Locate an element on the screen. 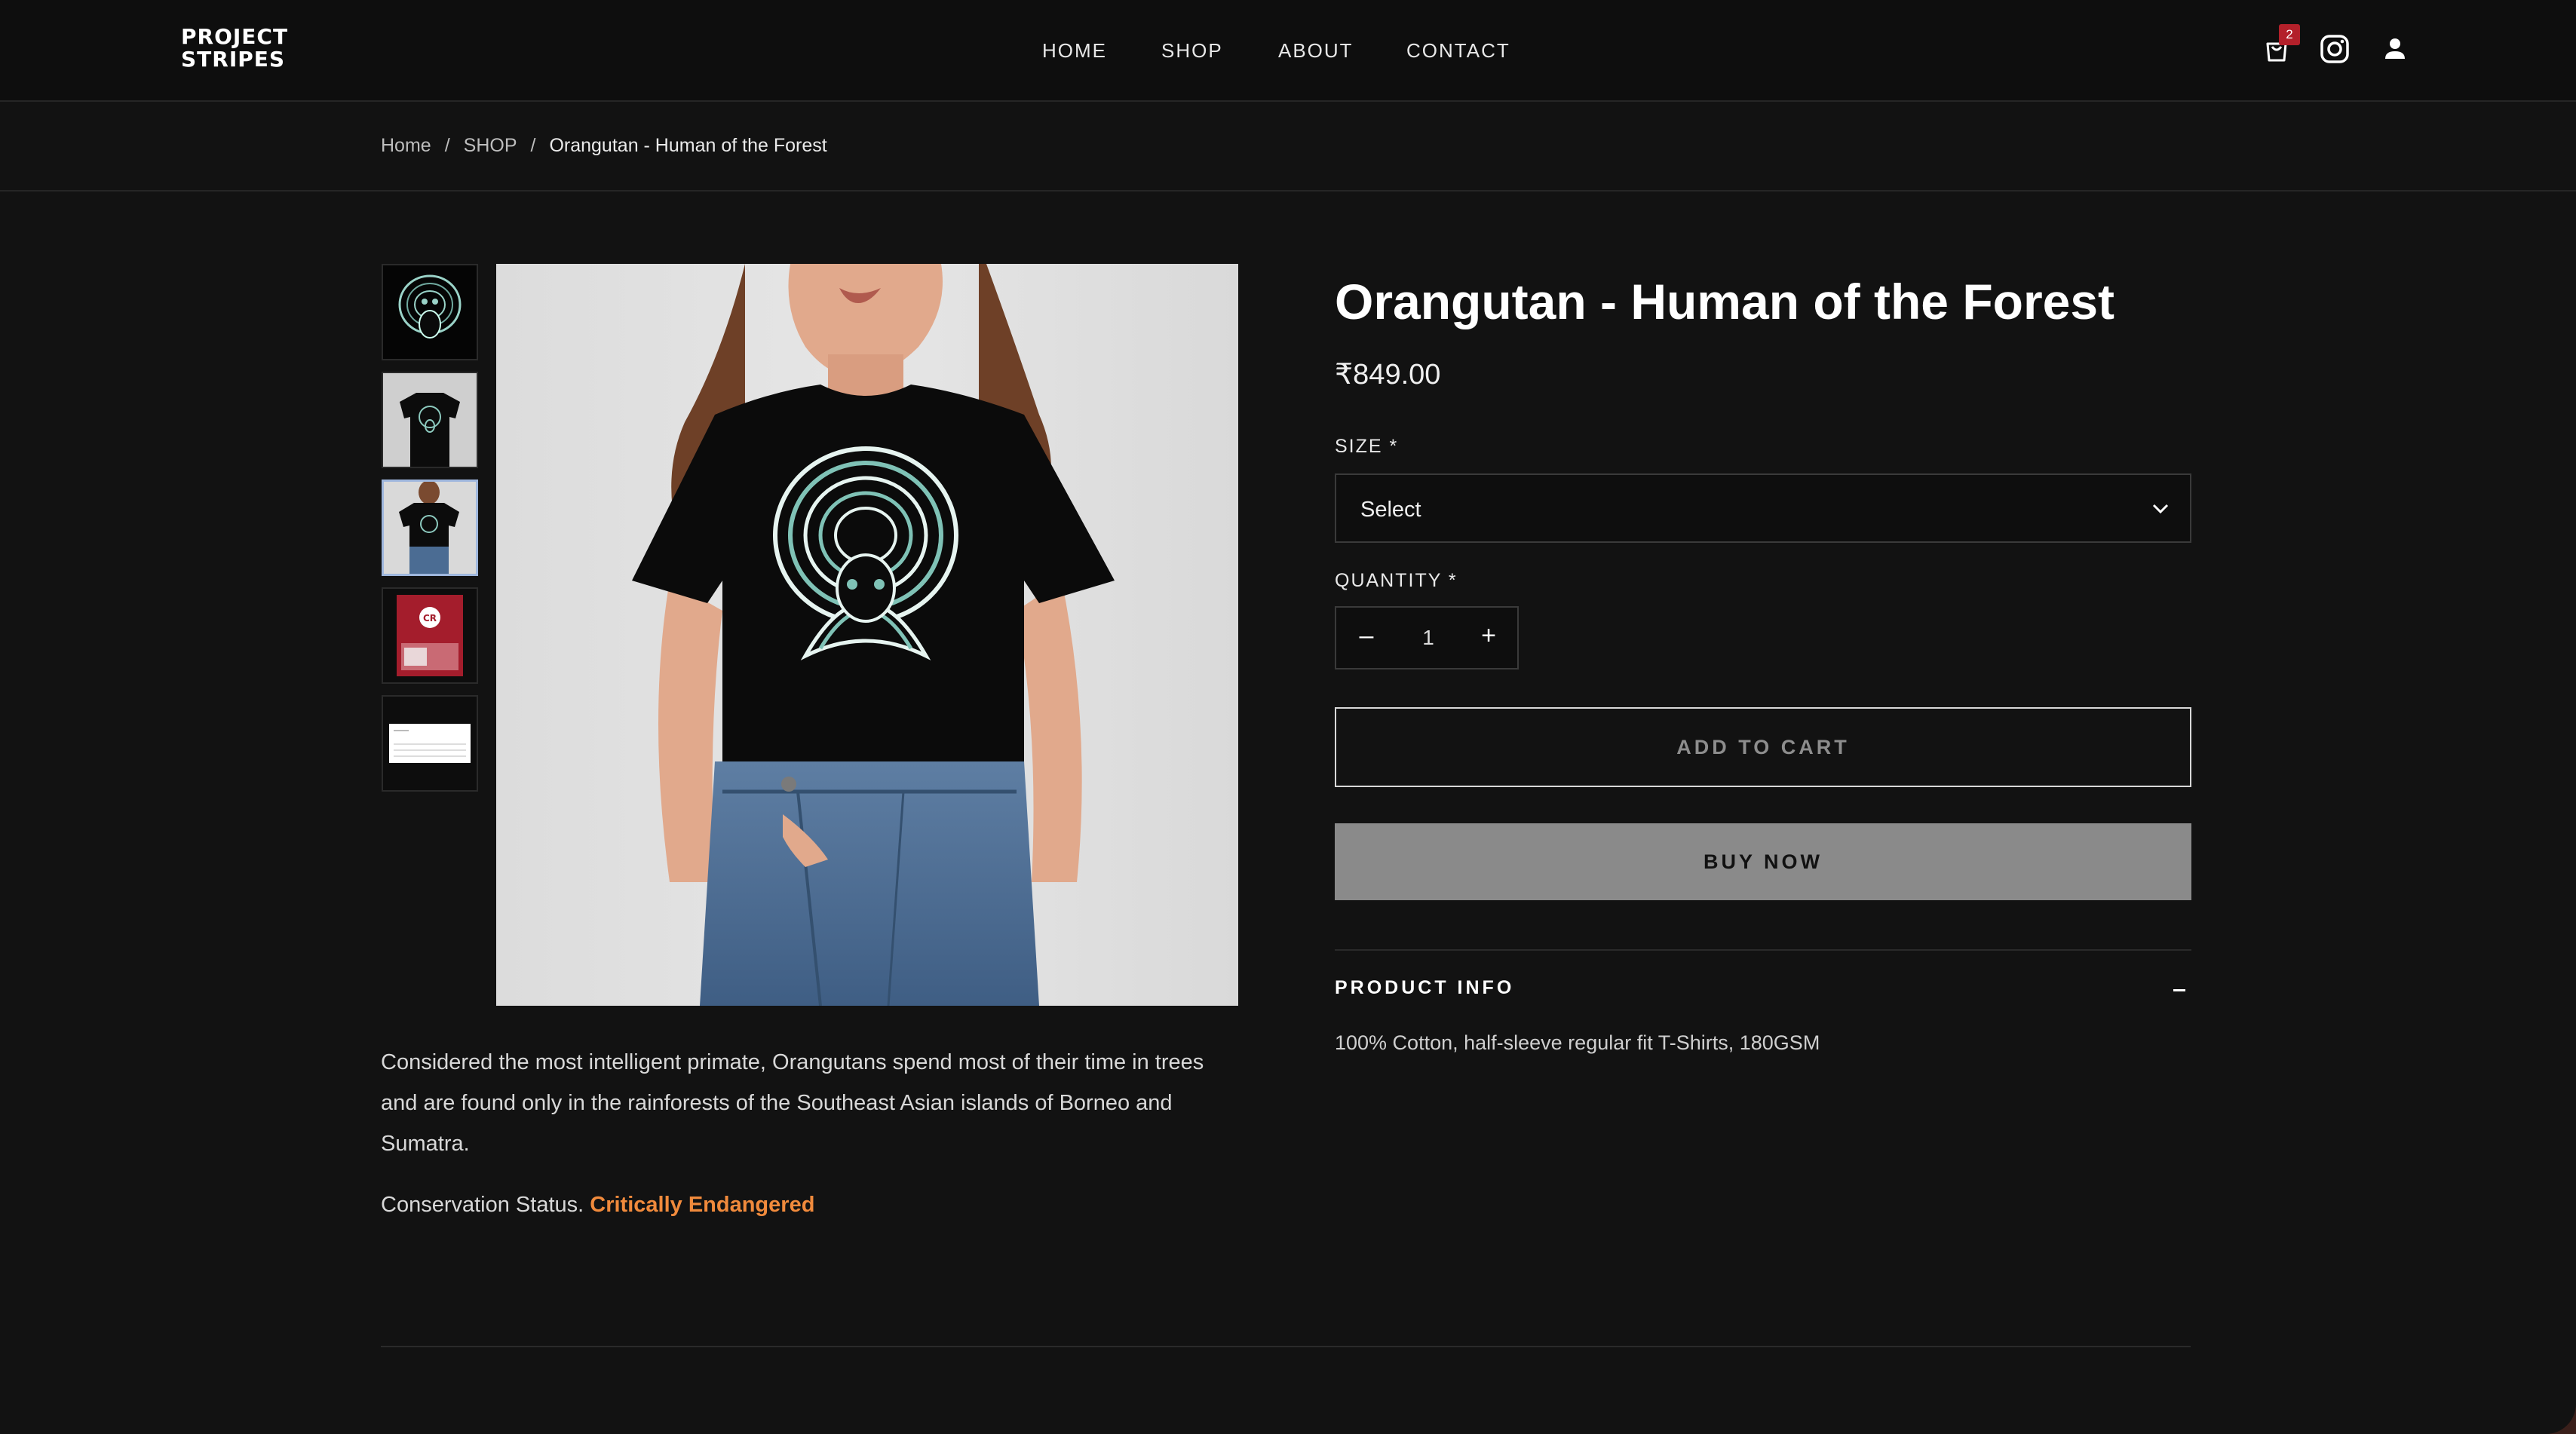 The height and width of the screenshot is (1434, 2576). product-info-heading: PRODUCT INFO is located at coordinates (1424, 988).